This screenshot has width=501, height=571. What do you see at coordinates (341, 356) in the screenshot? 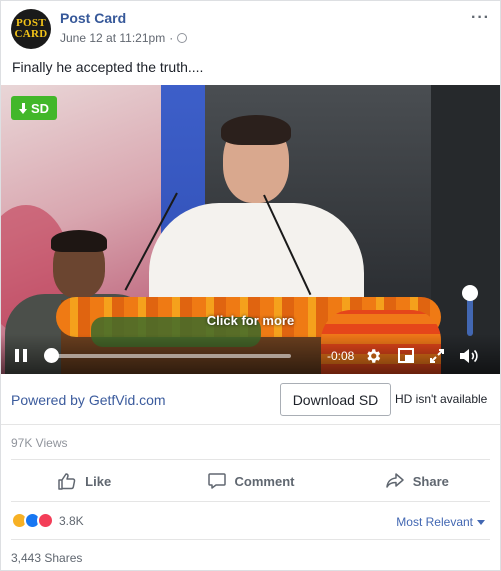
I see `time-remaining: -0:08` at bounding box center [341, 356].